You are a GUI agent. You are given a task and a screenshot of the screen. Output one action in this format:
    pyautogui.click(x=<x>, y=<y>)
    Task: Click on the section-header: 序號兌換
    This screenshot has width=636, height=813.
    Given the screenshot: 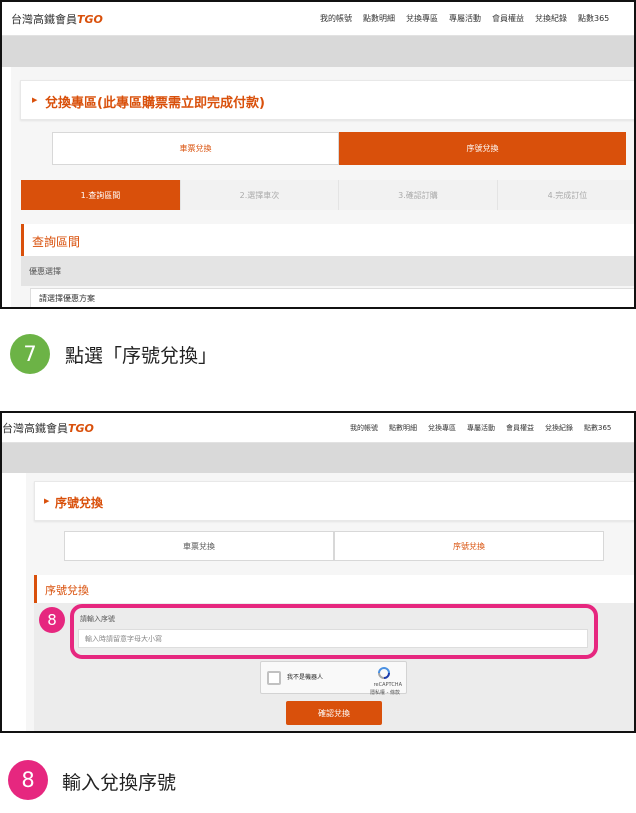 What is the action you would take?
    pyautogui.click(x=334, y=589)
    